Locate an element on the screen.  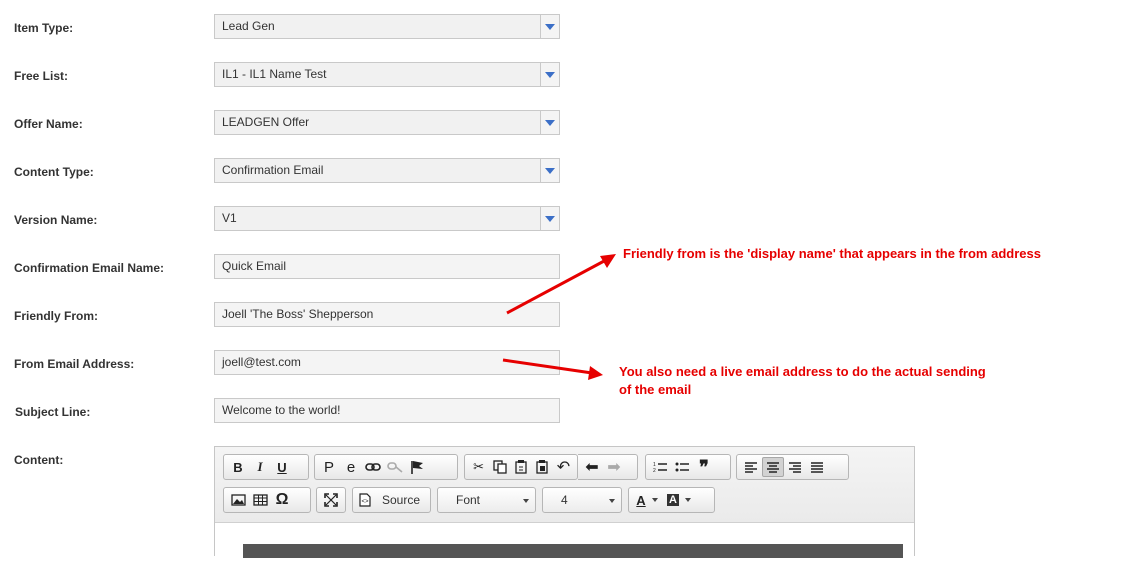
toolbar-colors: A A is located at coordinates (671, 500).